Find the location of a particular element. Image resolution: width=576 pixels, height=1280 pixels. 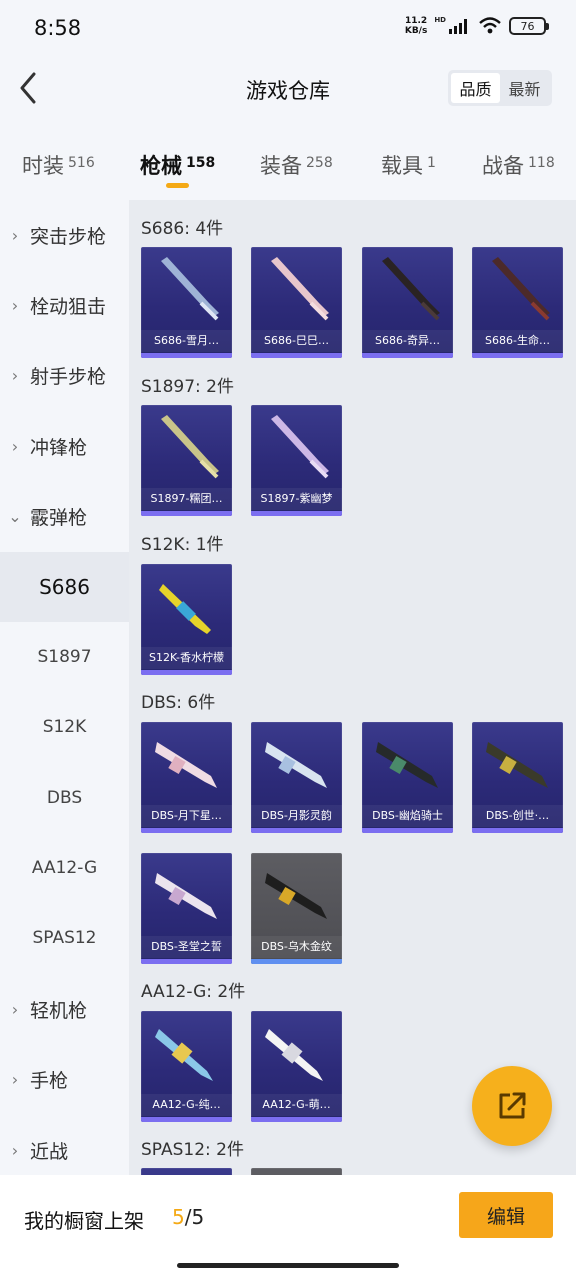

group-title-spas12: SPAS12: 2件 is located at coordinates (192, 1150).